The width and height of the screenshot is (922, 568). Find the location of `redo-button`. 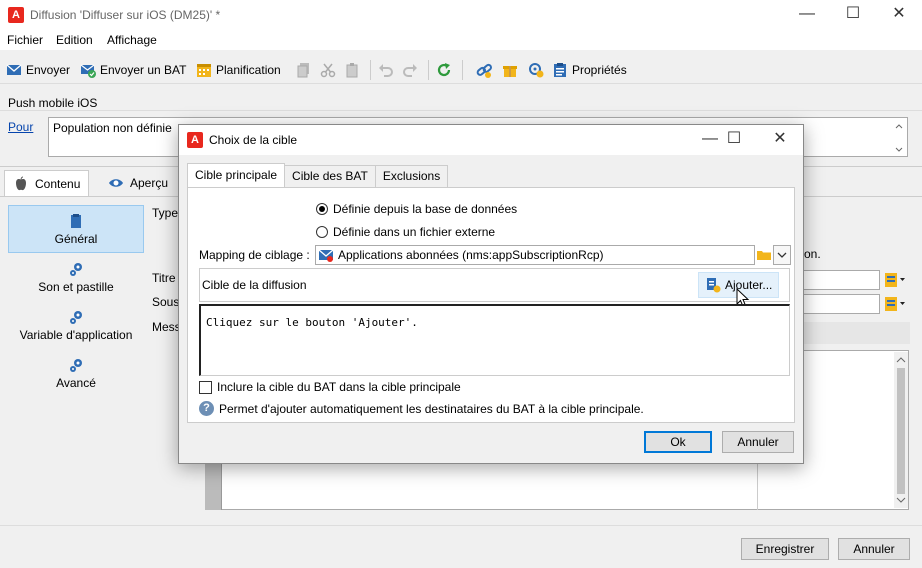

redo-button is located at coordinates (410, 70).